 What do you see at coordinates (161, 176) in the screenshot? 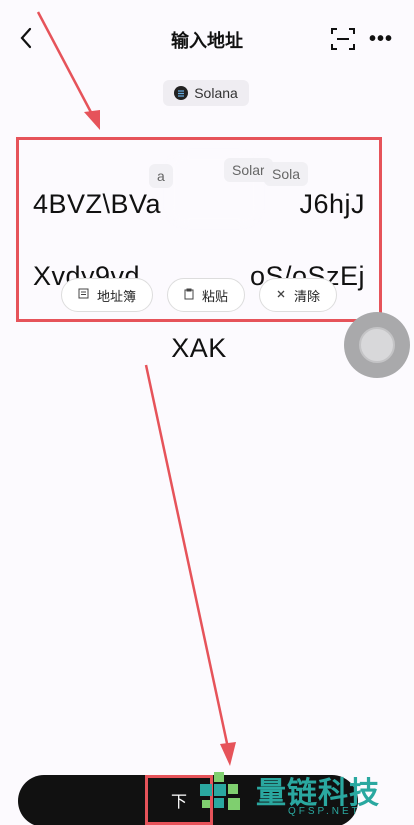
I see `ghost-network-tag: a` at bounding box center [161, 176].